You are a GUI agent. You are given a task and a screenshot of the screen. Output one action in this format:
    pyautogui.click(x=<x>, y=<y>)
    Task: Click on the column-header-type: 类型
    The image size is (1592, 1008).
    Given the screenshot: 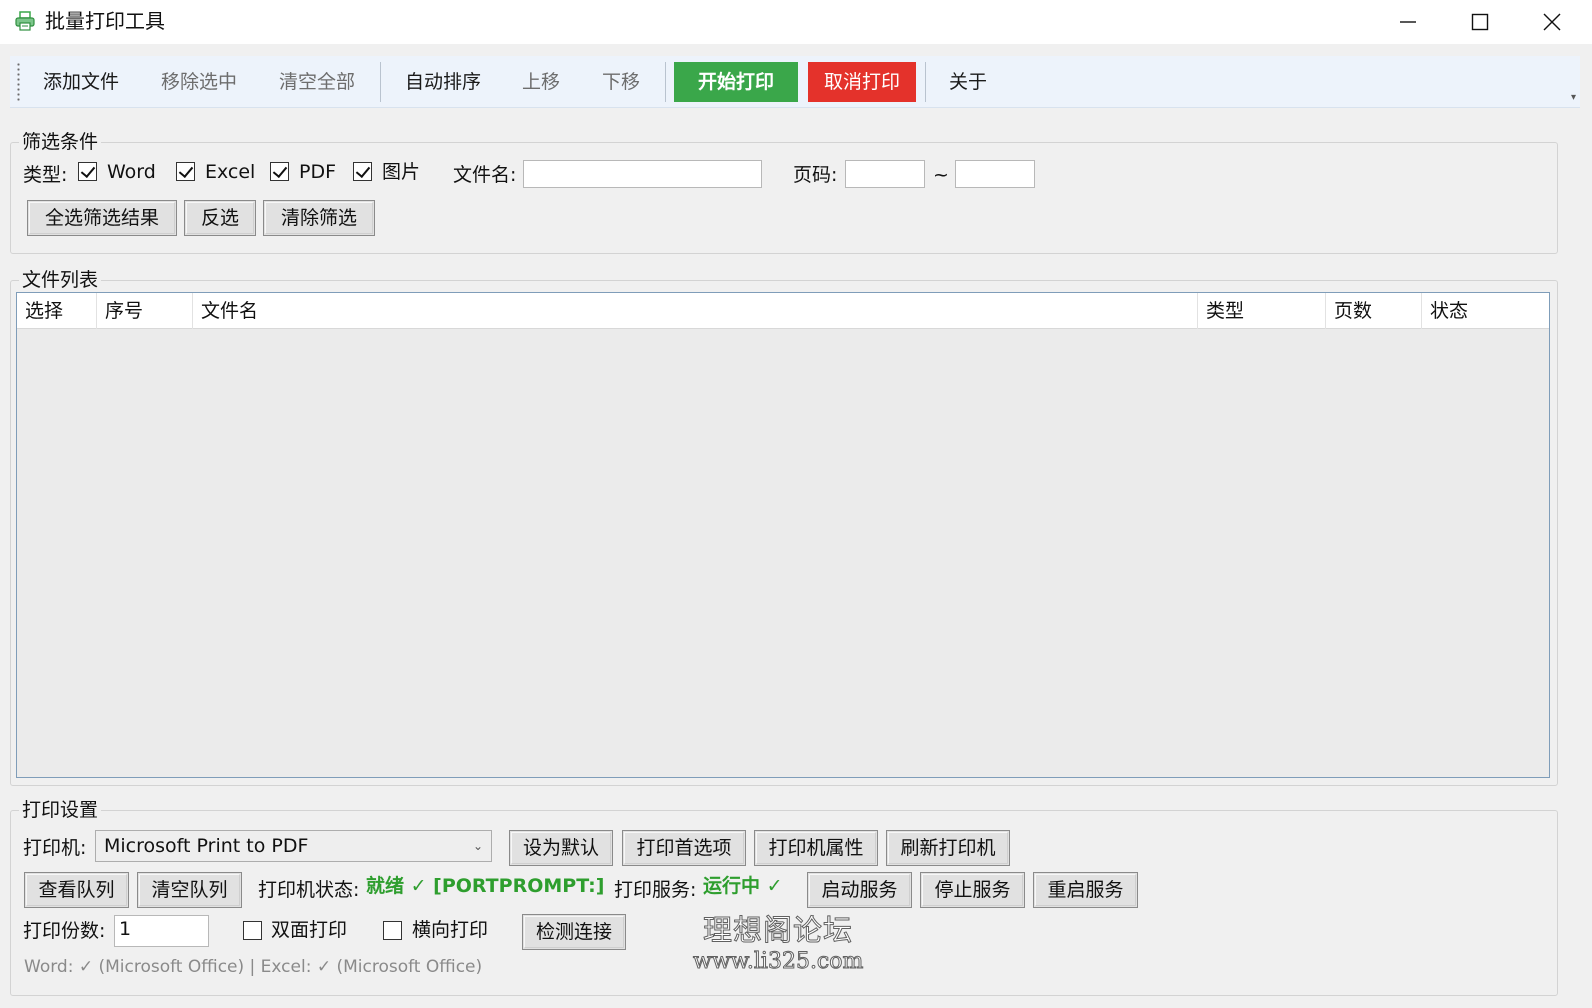 What is the action you would take?
    pyautogui.click(x=1262, y=311)
    